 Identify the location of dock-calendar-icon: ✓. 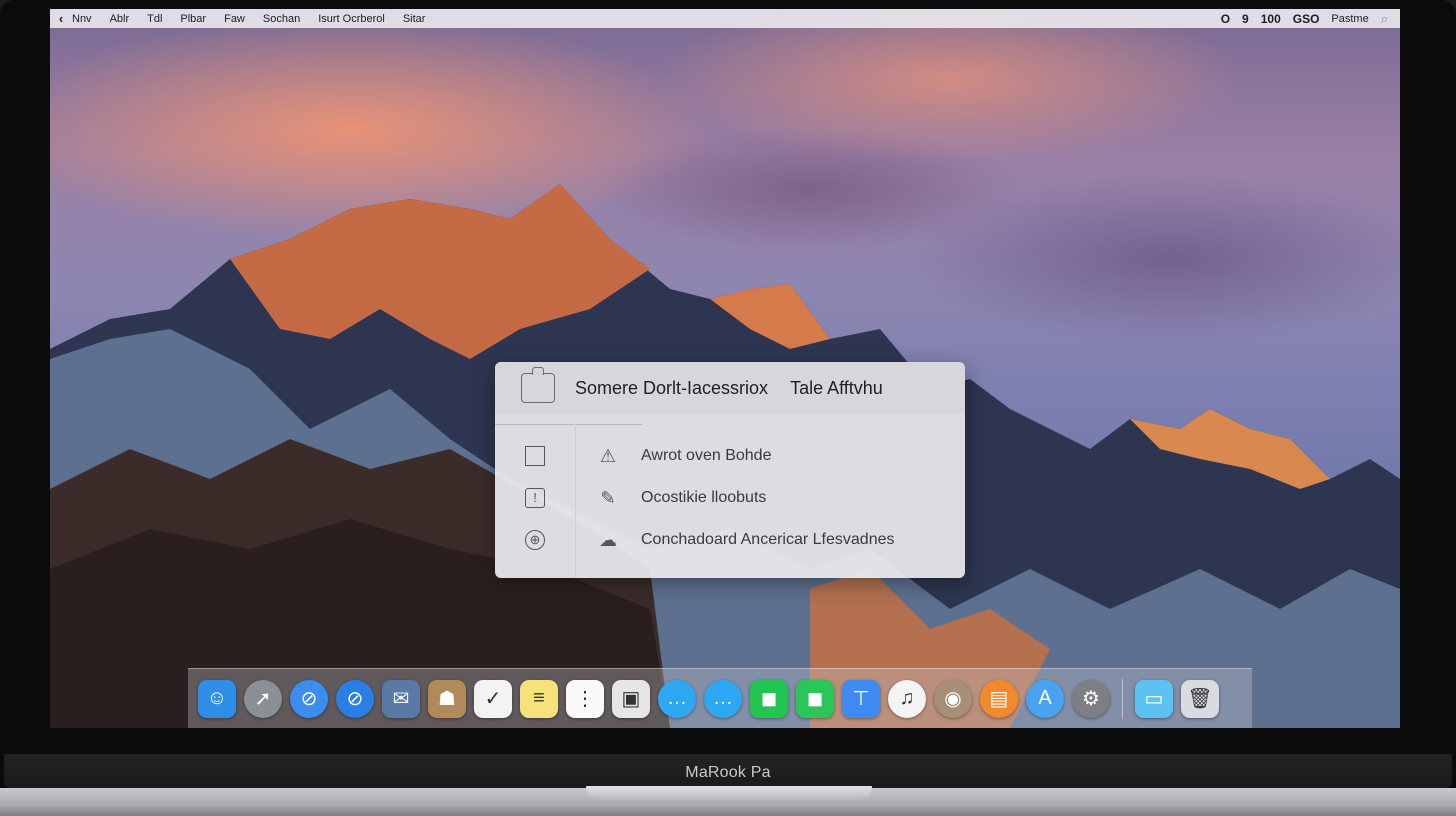
(493, 698).